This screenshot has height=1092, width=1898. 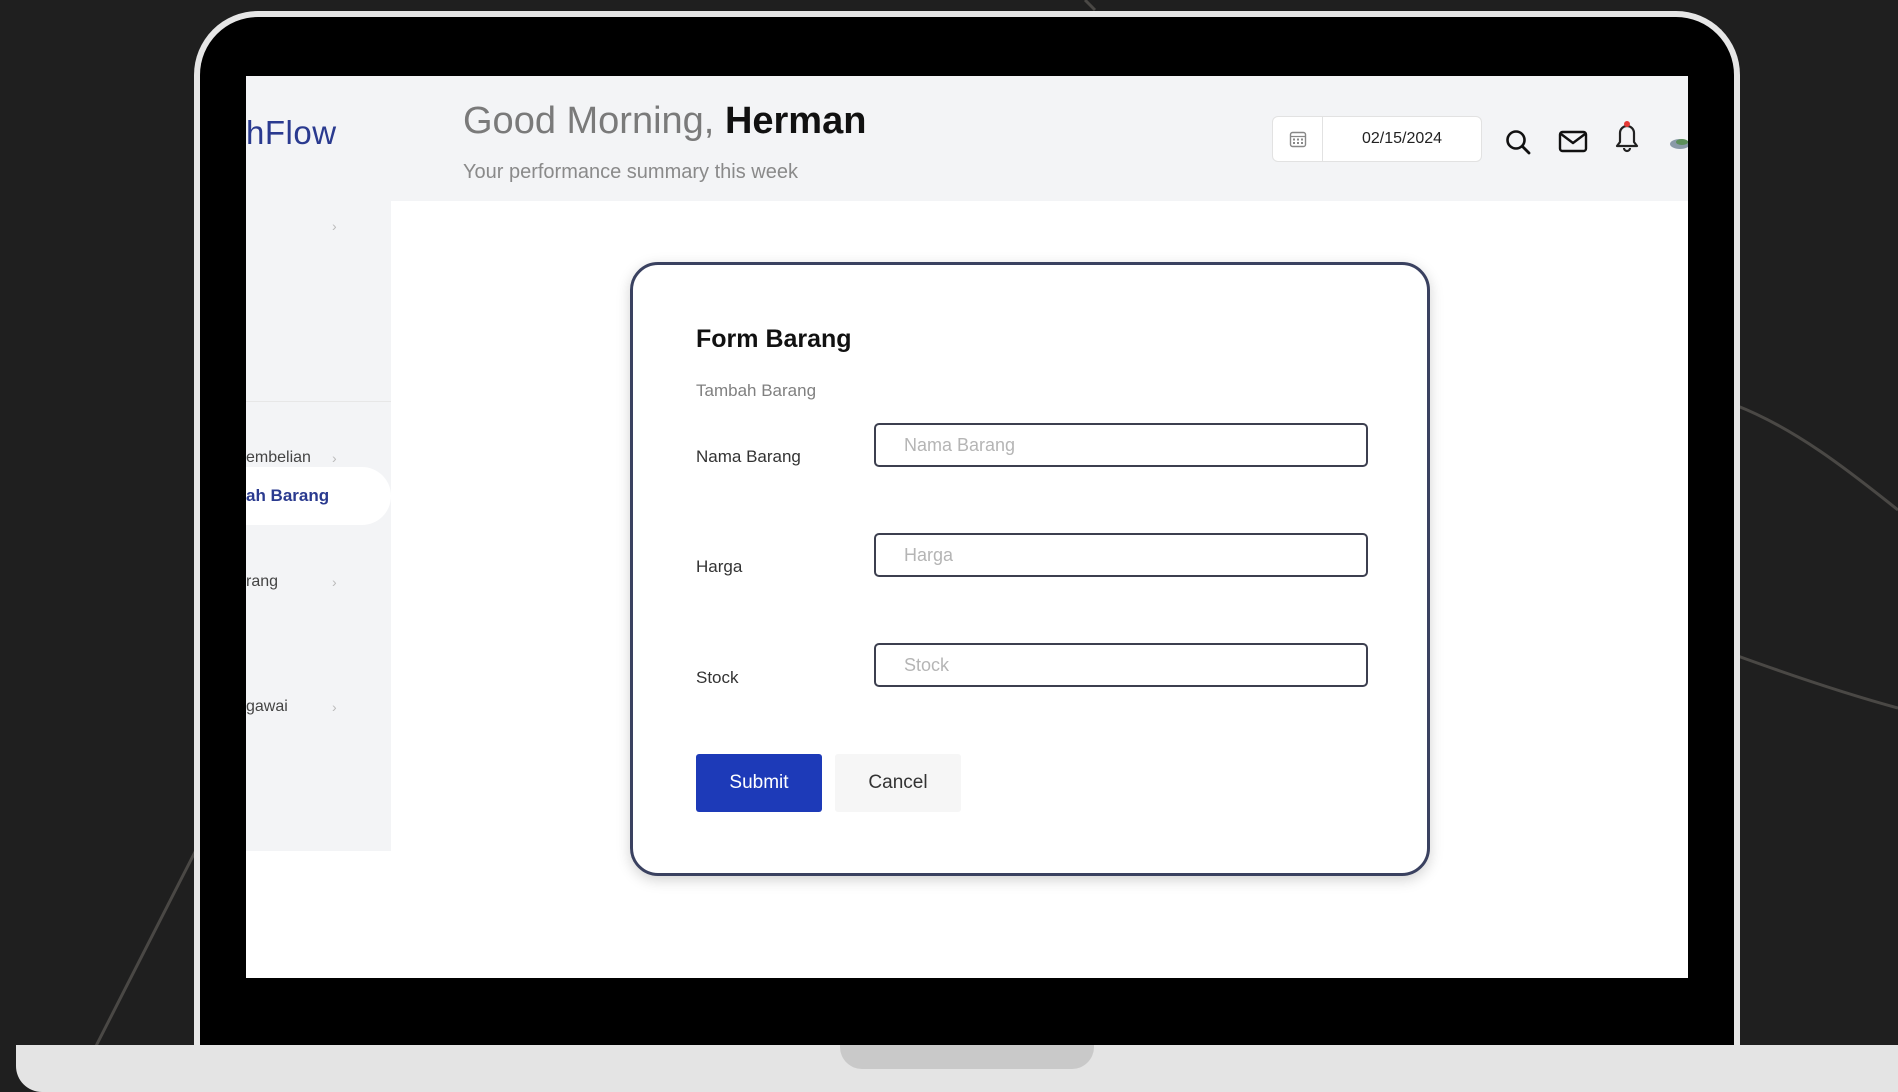 I want to click on greeting-prefix: Good Morning,, so click(x=589, y=121).